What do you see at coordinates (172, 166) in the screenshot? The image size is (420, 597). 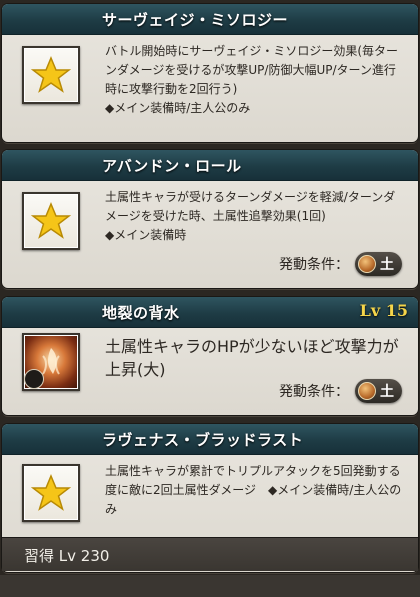 I see `skill-title: アバンドン・ロール` at bounding box center [172, 166].